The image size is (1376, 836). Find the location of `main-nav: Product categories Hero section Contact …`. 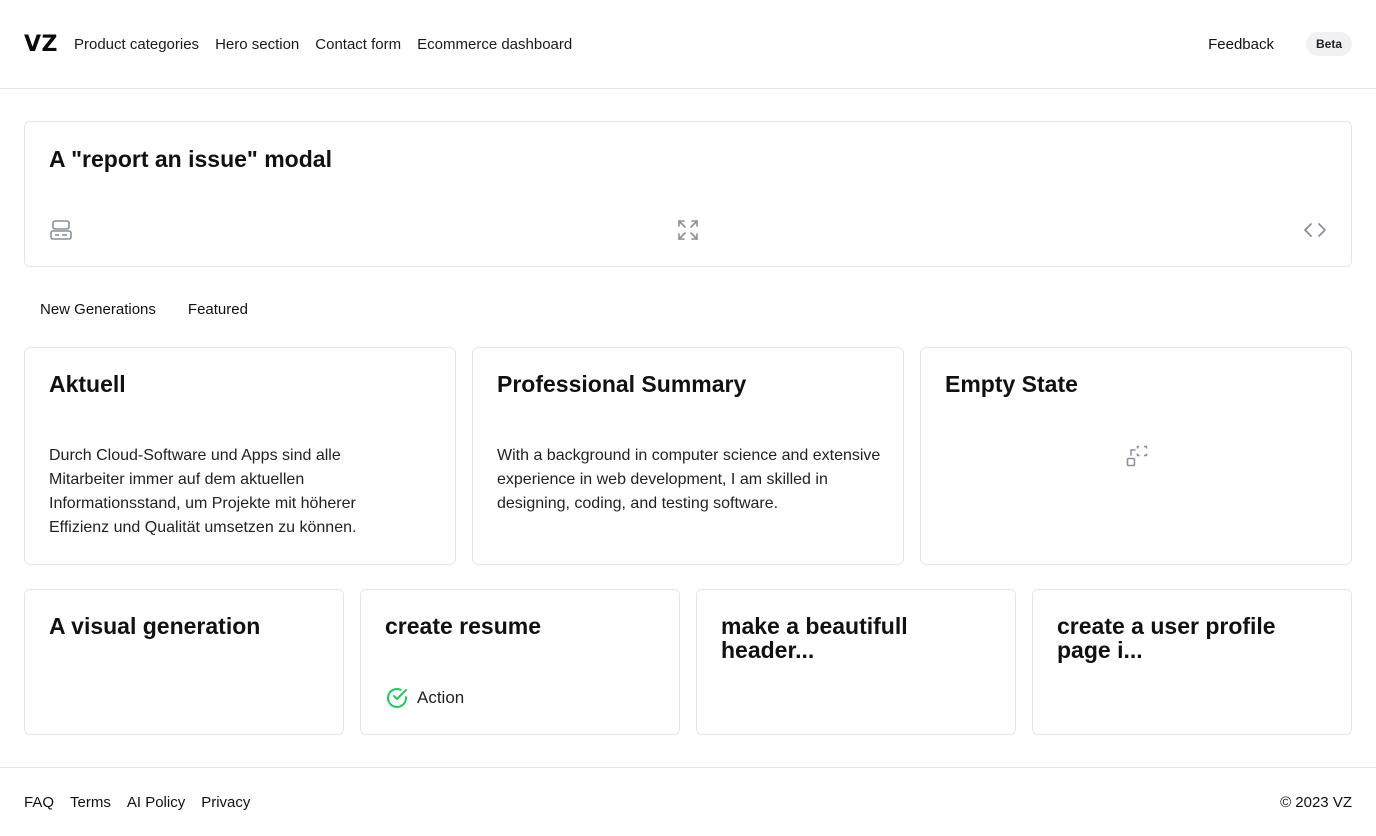

main-nav: Product categories Hero section Contact … is located at coordinates (323, 44).